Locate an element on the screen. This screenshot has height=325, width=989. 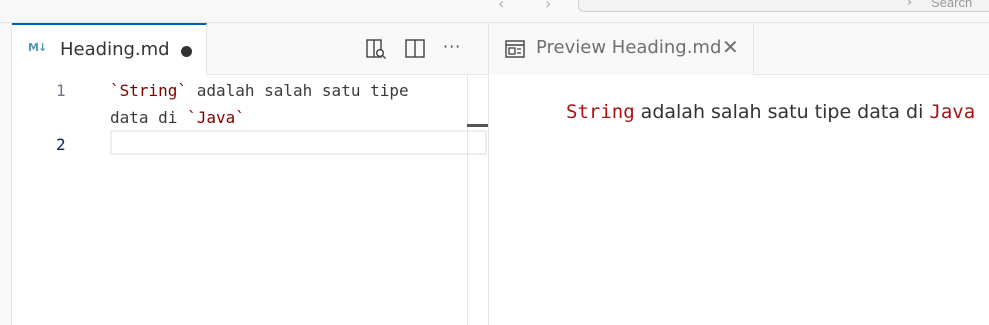
tab-preview-heading-md: Preview Heading.md ✕ is located at coordinates (621, 49).